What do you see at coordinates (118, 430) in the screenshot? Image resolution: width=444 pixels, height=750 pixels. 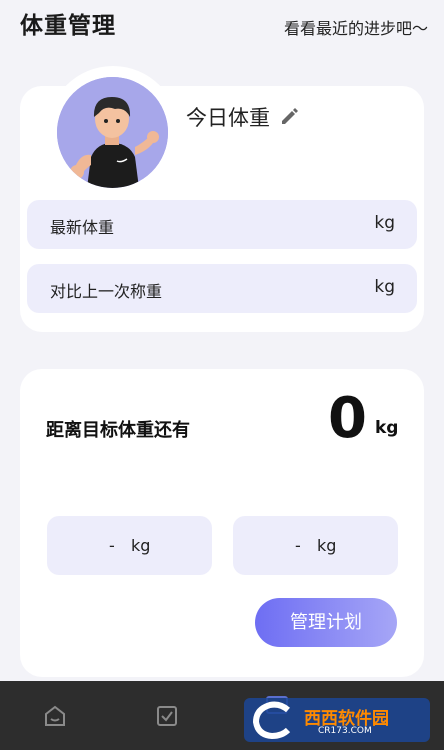 I see `target-label: 距离目标体重还有` at bounding box center [118, 430].